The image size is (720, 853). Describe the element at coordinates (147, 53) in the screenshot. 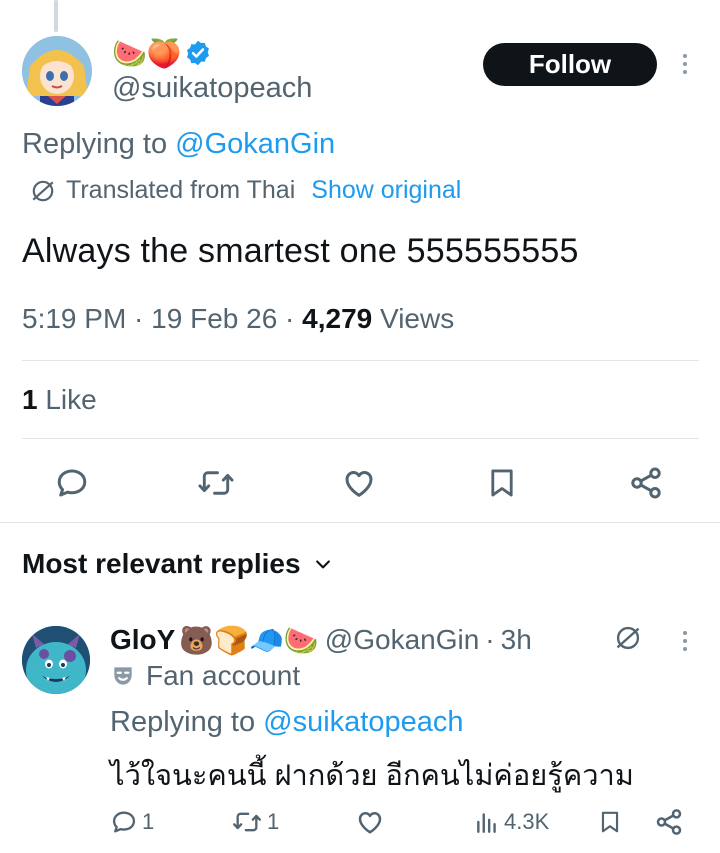

I see `display-name-emoji: 🍉🍑` at that location.